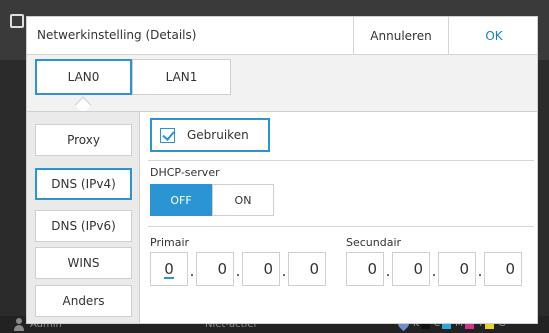  Describe the element at coordinates (215, 269) in the screenshot. I see `primary-octet-2: 0` at that location.